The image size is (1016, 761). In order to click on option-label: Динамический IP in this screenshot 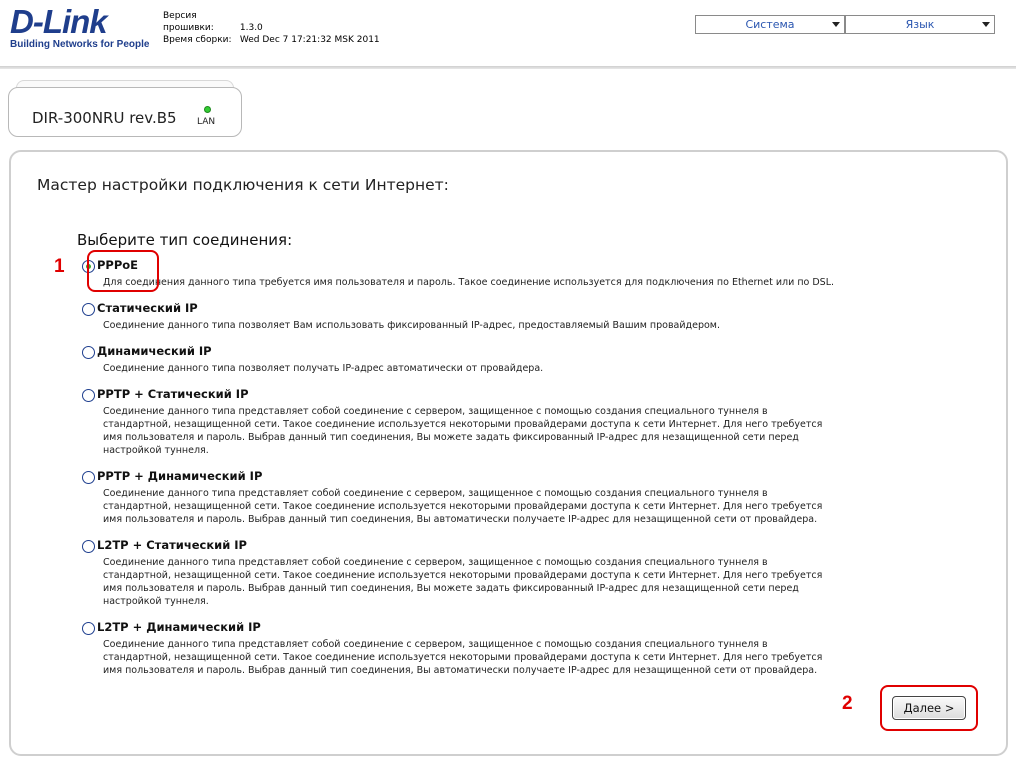, I will do `click(154, 351)`.